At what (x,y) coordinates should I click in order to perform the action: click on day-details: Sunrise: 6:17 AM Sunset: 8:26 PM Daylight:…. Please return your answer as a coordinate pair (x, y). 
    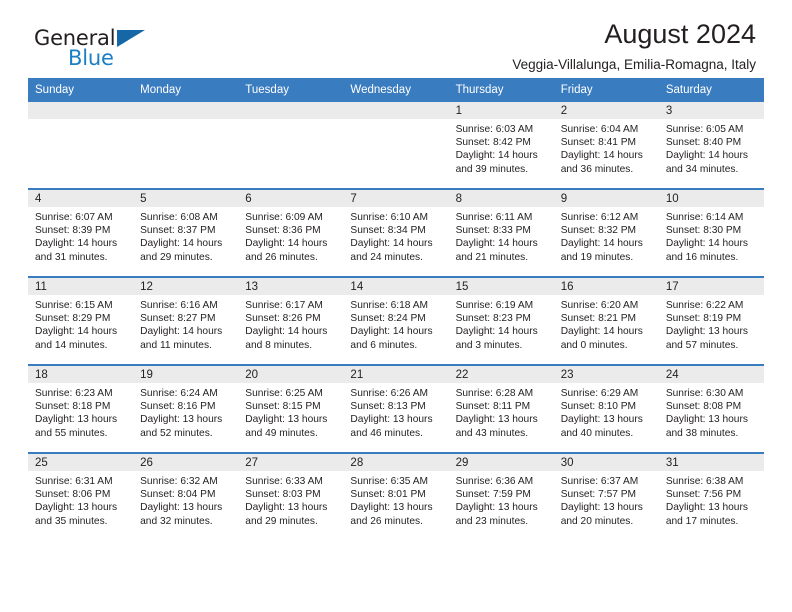
    Looking at the image, I should click on (290, 323).